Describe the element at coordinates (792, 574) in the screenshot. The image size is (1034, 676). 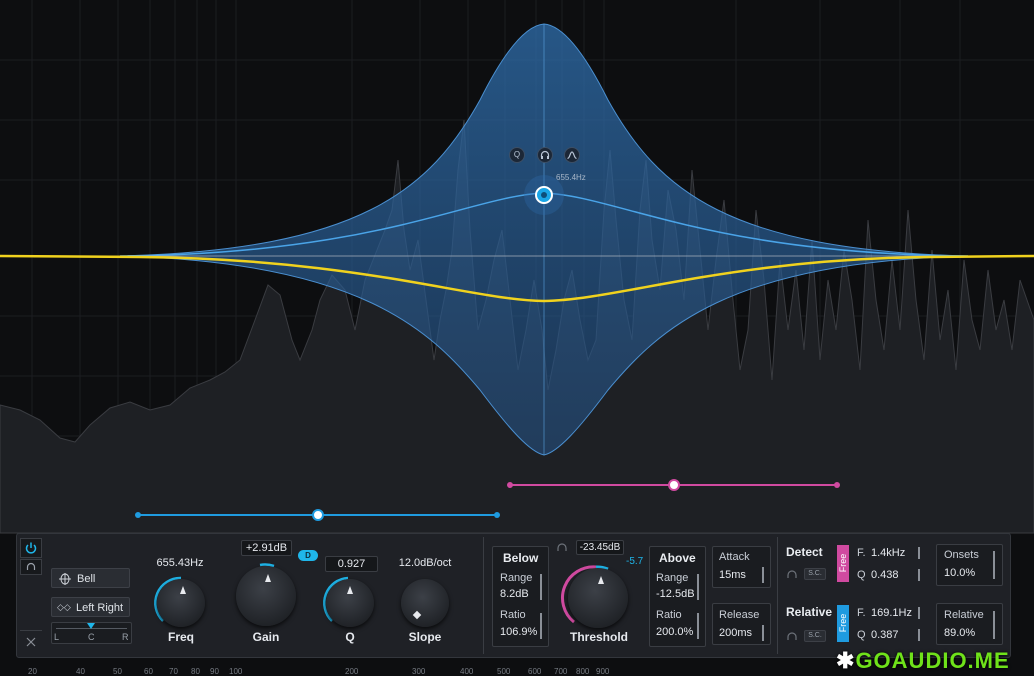
I see `detect-solo-icon` at that location.